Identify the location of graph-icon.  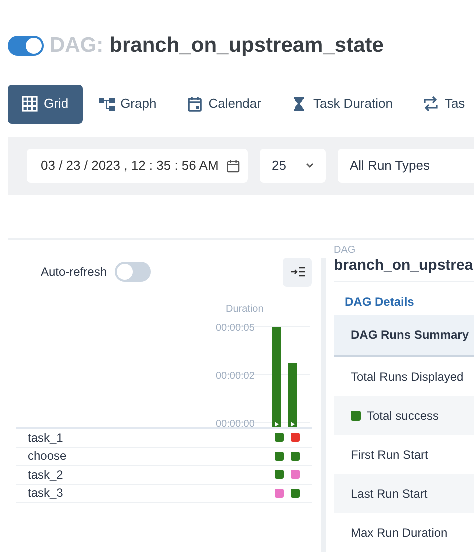
(106, 104).